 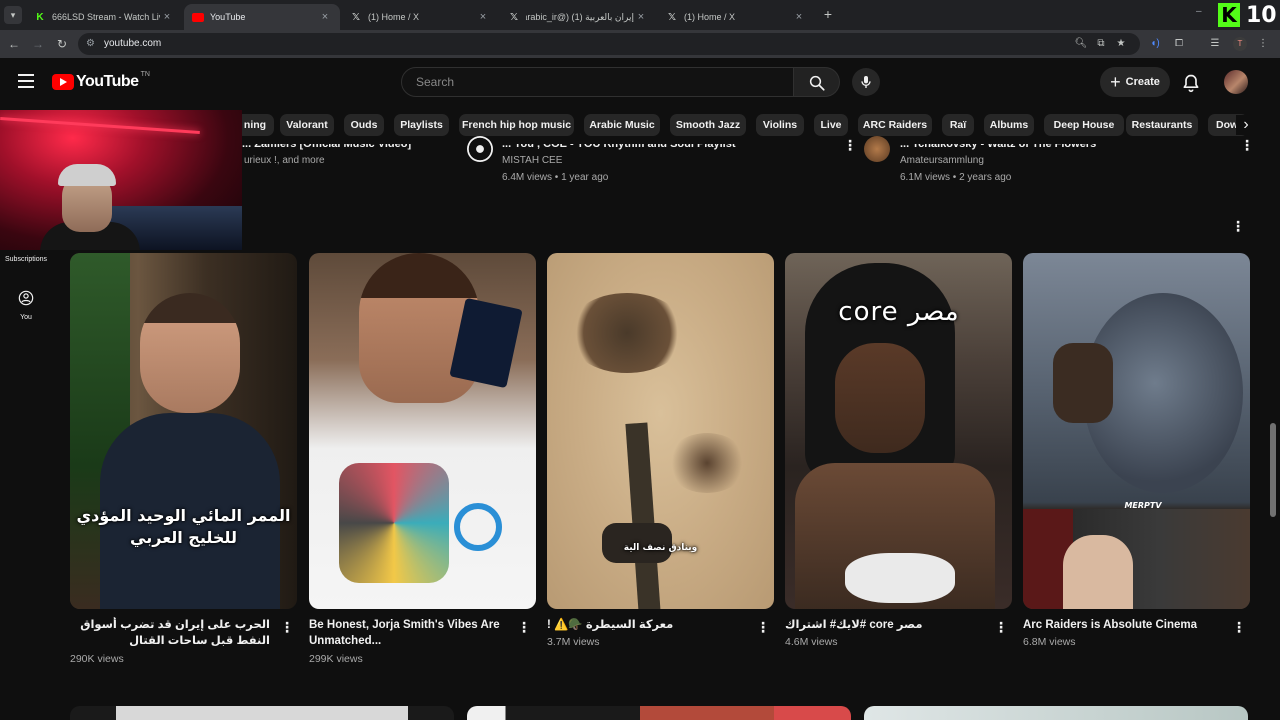 I want to click on zoom-icon: 🔍︎, so click(x=1081, y=44).